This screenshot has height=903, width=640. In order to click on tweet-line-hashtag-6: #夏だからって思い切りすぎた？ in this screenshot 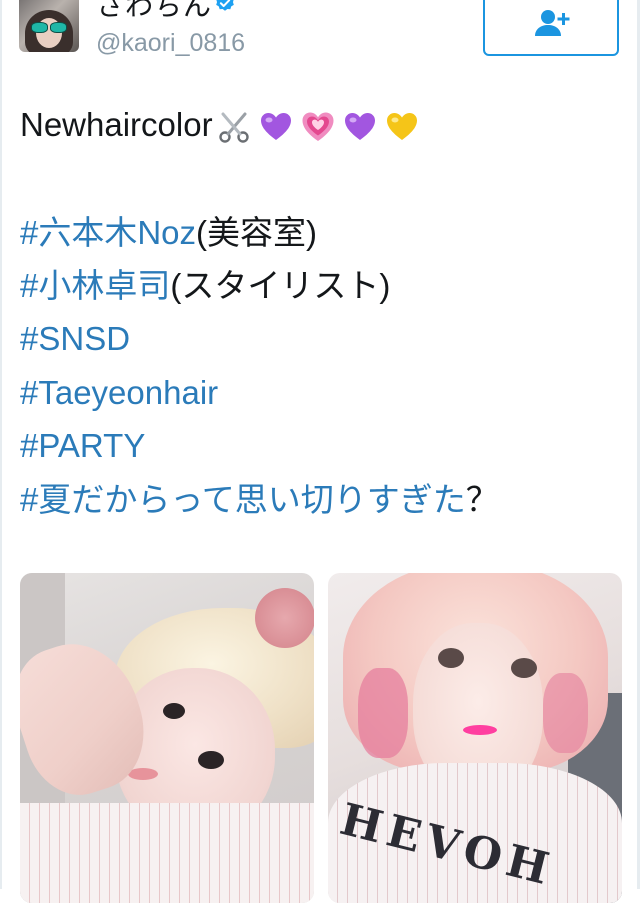, I will do `click(259, 500)`.